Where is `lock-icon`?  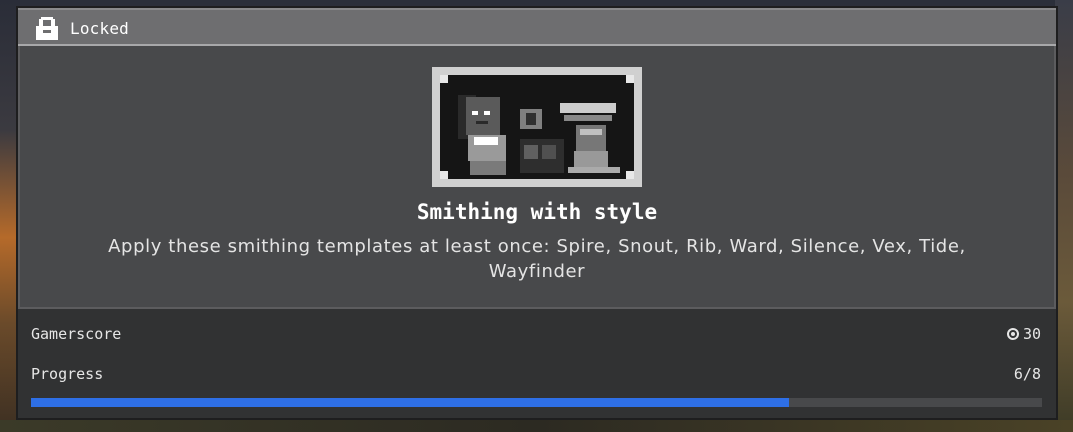
lock-icon is located at coordinates (47, 28).